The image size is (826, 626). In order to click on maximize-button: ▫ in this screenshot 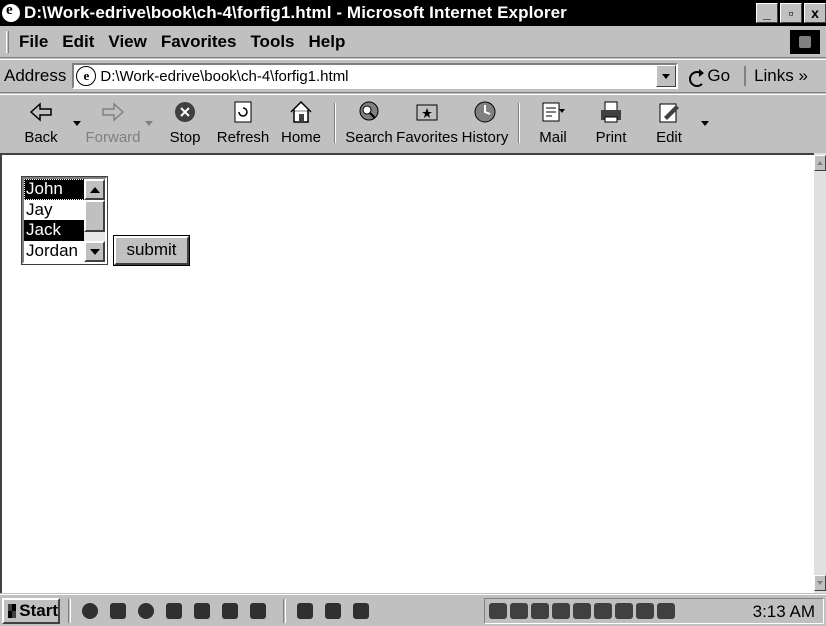, I will do `click(791, 13)`.